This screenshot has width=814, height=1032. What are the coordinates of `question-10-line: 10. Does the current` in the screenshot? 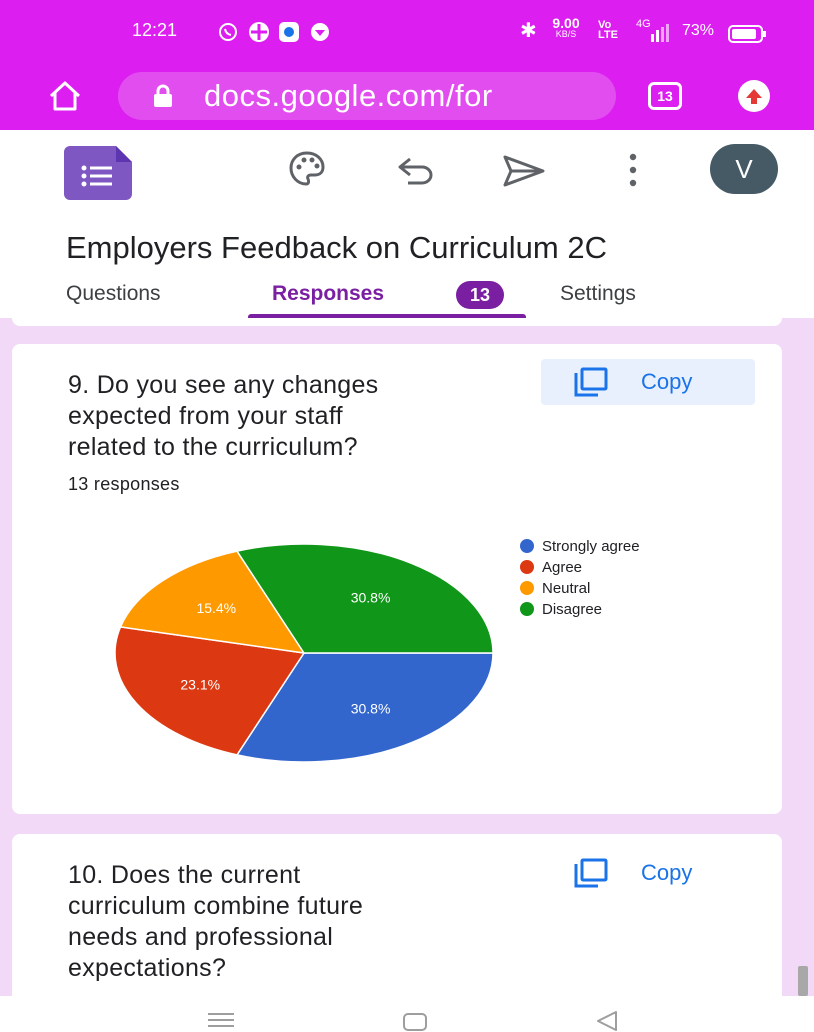 It's located at (184, 875).